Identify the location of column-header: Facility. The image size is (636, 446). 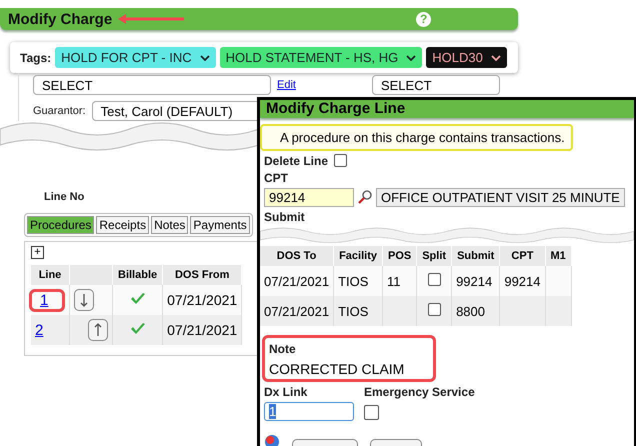
(358, 256).